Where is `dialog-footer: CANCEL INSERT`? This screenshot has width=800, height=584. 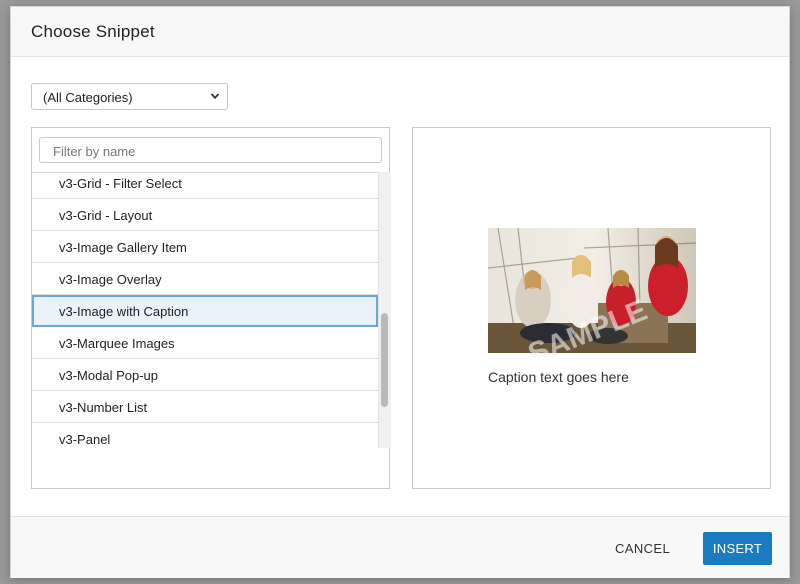
dialog-footer: CANCEL INSERT is located at coordinates (400, 547).